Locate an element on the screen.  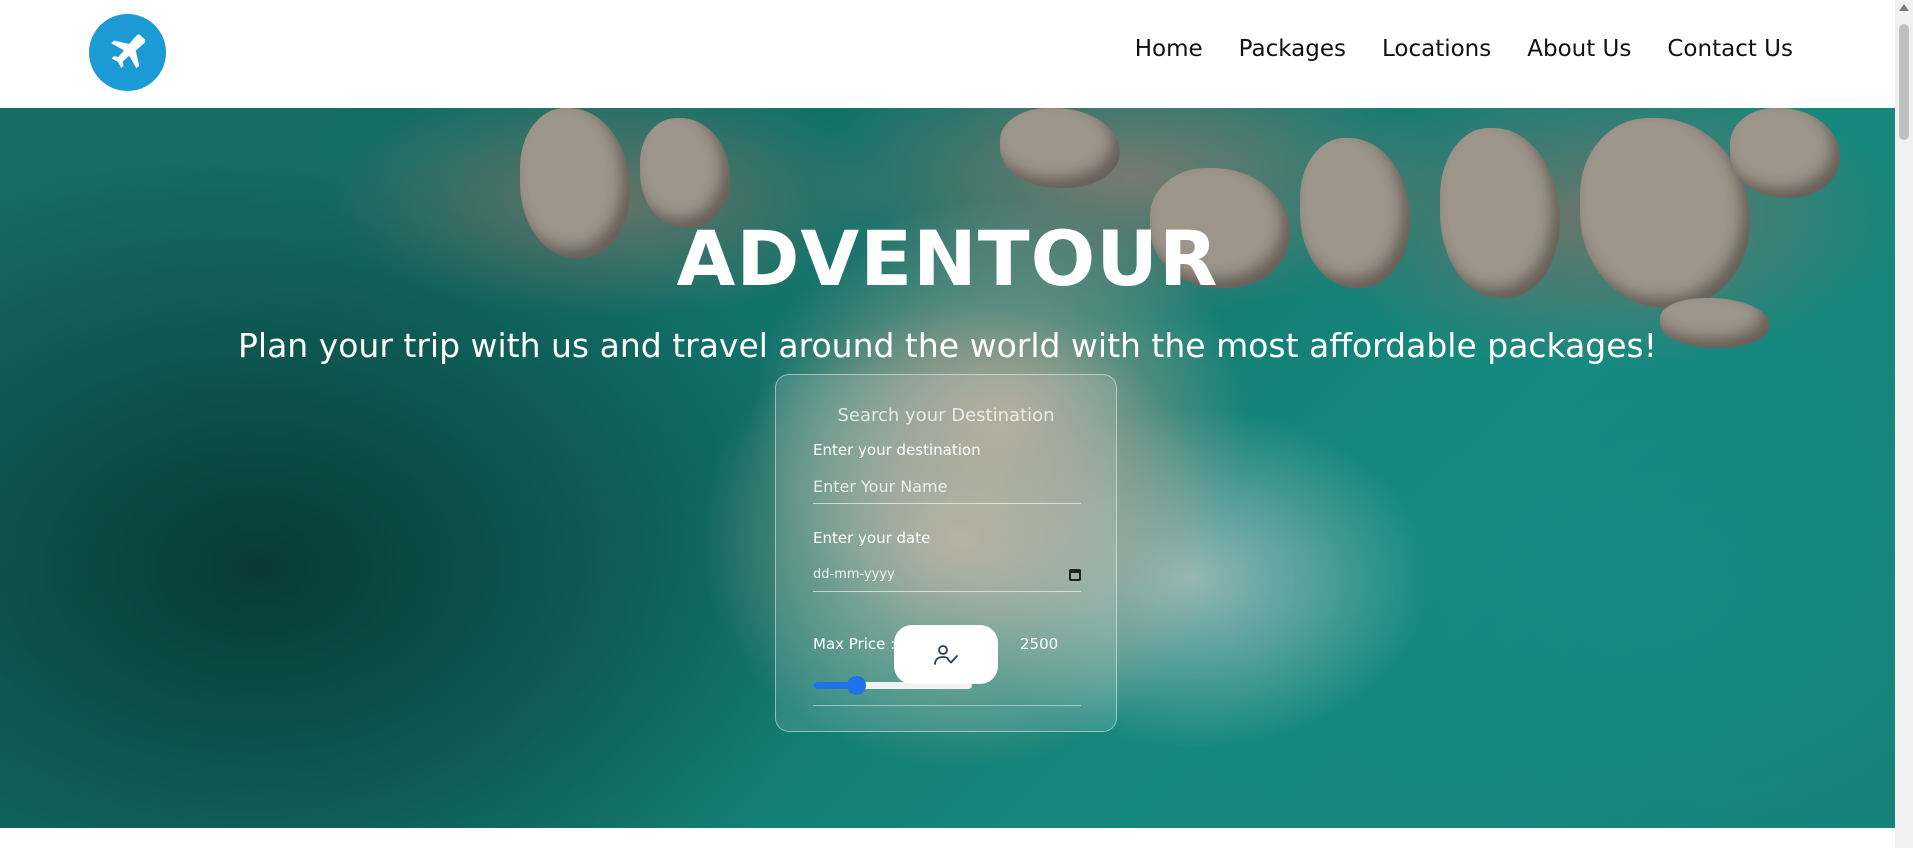
destination-input is located at coordinates (947, 487).